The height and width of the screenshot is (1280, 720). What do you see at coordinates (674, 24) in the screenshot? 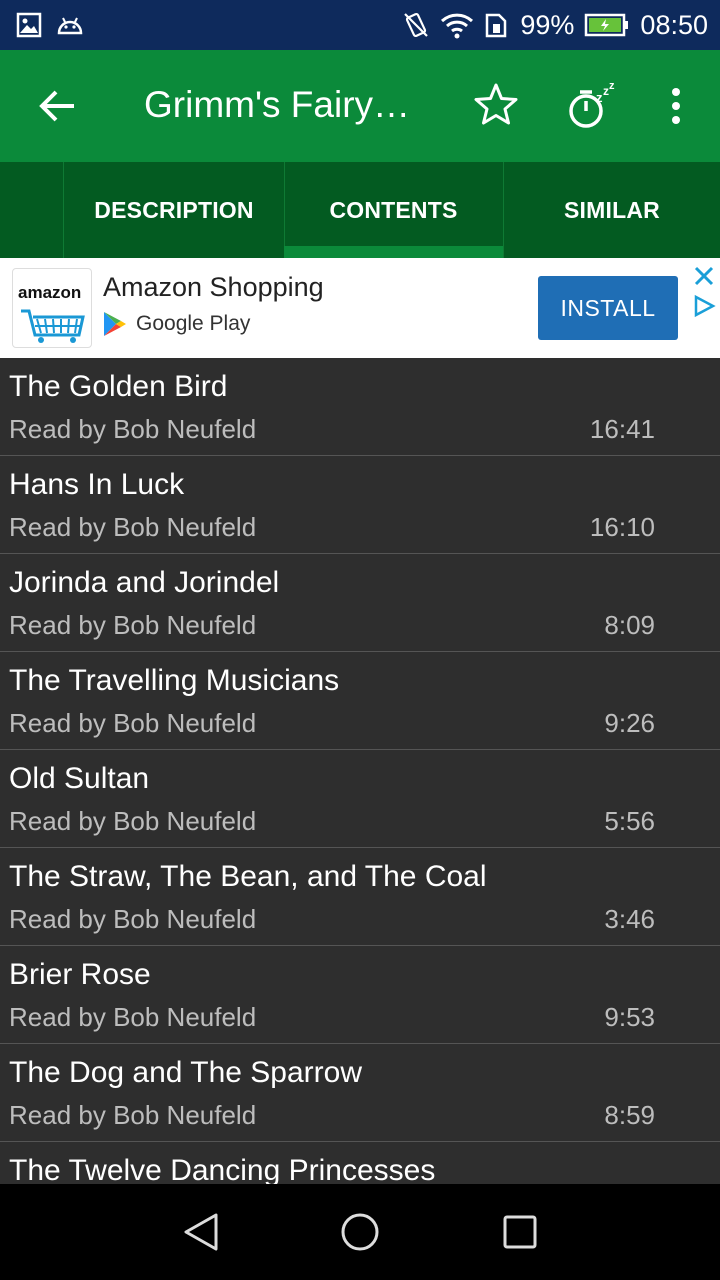
I see `clock: 08:50` at bounding box center [674, 24].